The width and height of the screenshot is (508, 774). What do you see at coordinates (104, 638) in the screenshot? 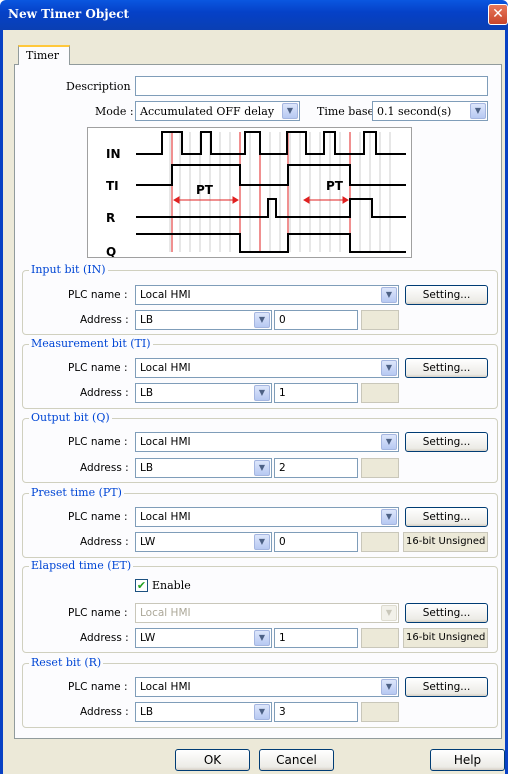
I see `elapsed-address-label: Address :` at bounding box center [104, 638].